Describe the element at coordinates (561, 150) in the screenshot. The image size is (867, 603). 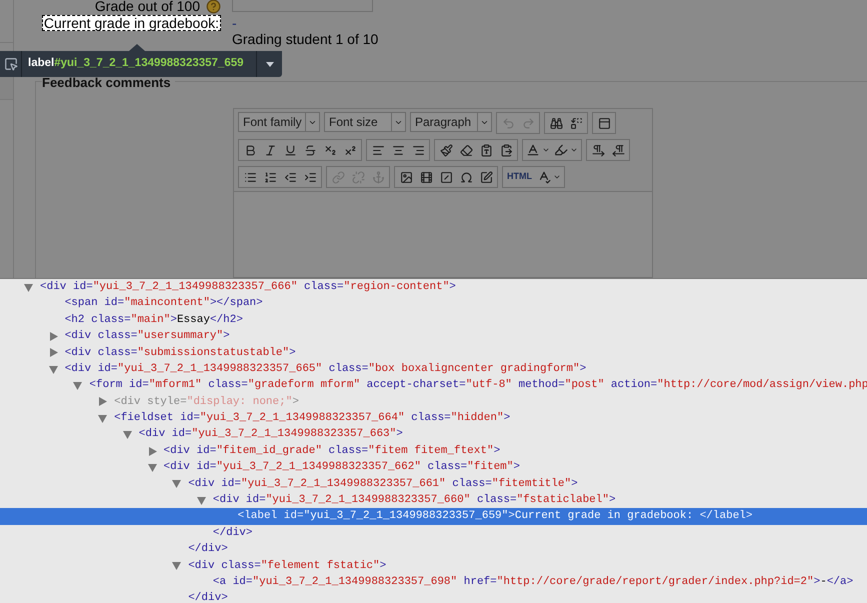
I see `highlighter-icon` at that location.